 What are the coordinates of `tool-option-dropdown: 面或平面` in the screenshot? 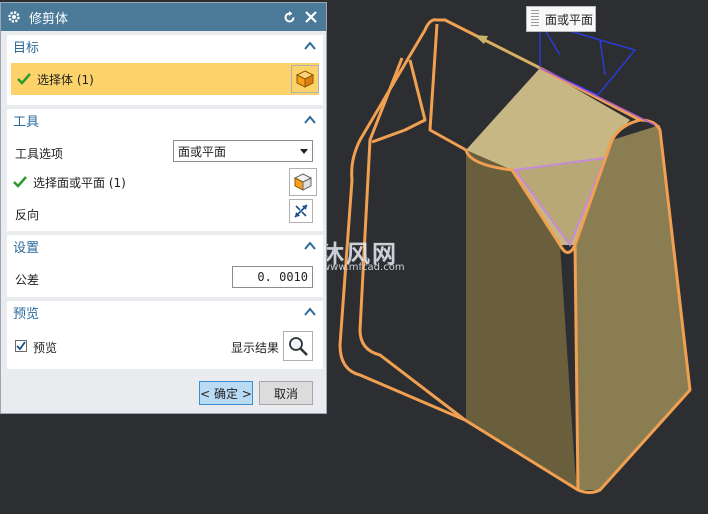 It's located at (243, 151).